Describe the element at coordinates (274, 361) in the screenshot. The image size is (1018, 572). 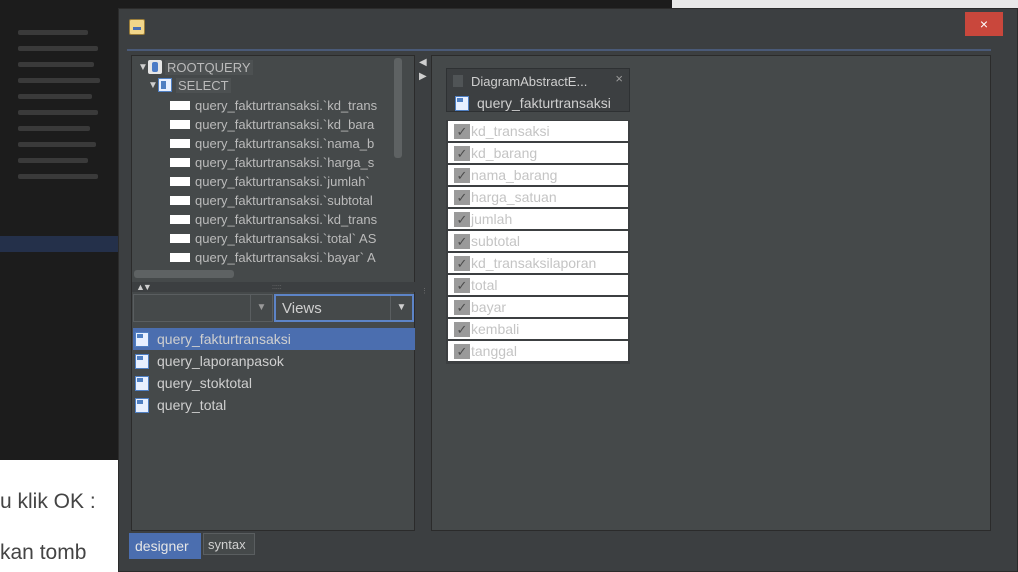
I see `list-item: query_laporanpasok` at that location.